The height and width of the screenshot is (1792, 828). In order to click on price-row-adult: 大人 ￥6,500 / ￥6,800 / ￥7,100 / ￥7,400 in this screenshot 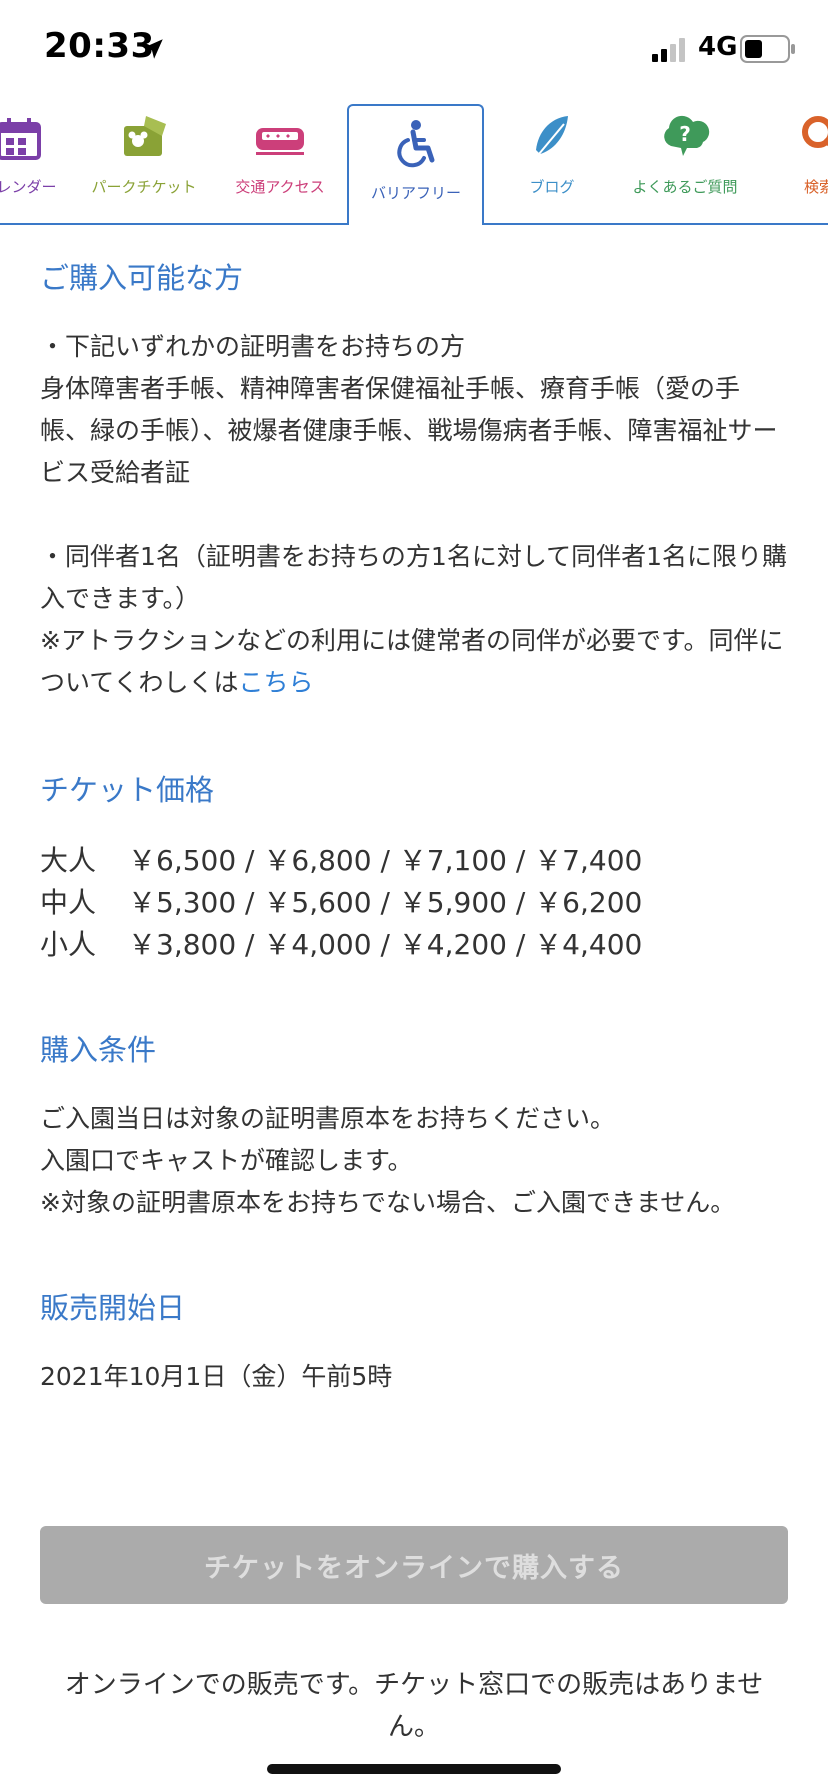, I will do `click(414, 861)`.